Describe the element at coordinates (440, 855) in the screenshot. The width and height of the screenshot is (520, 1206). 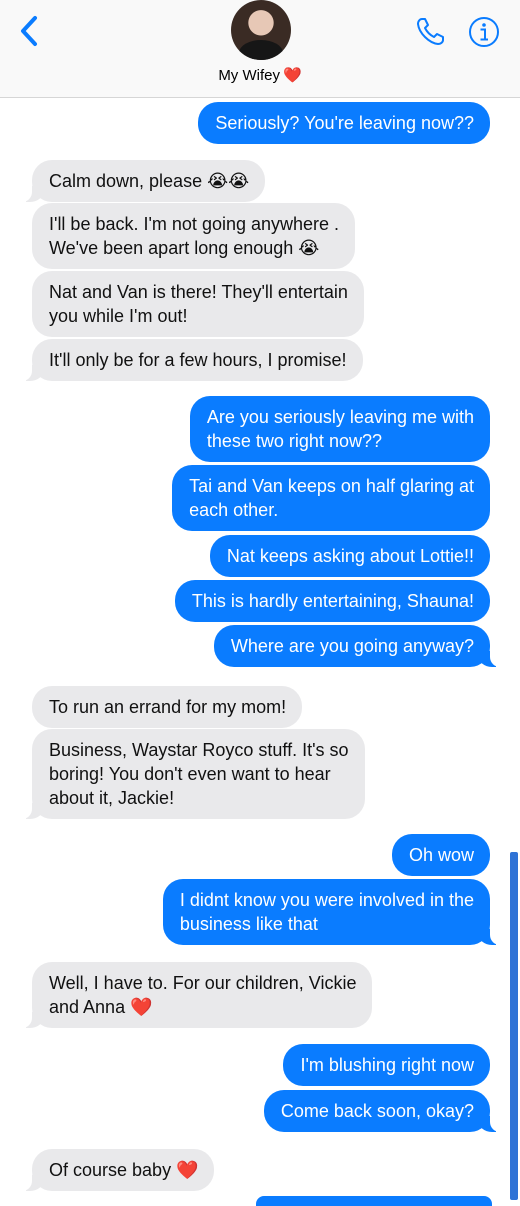
I see `message-outgoing: Oh wow` at that location.